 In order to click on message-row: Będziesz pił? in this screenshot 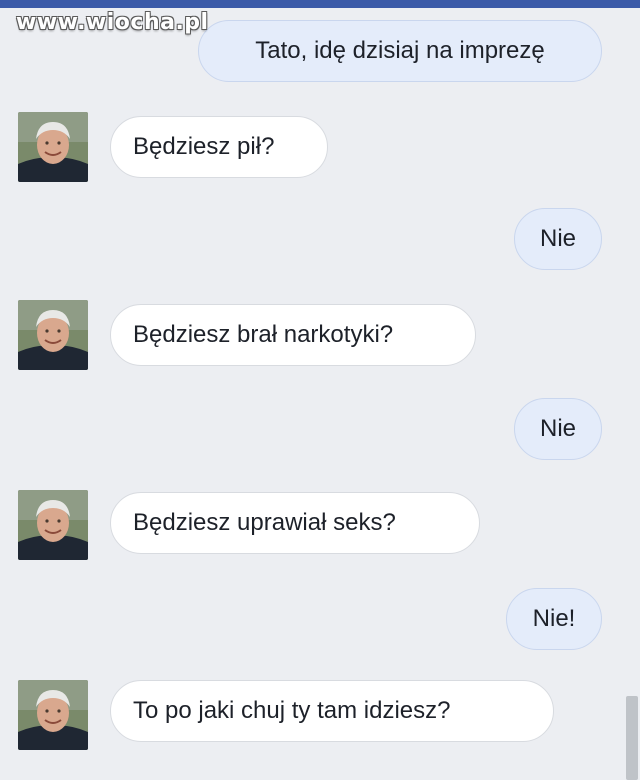, I will do `click(310, 147)`.